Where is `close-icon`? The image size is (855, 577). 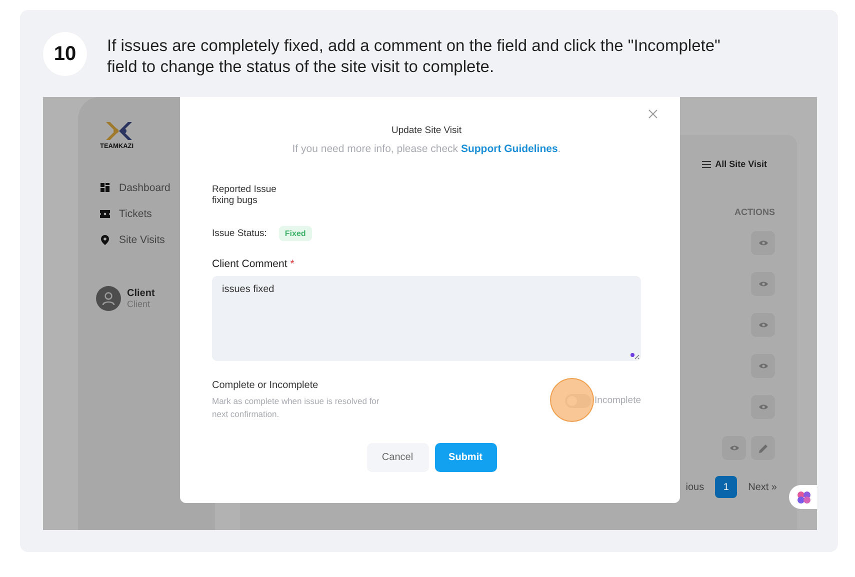 close-icon is located at coordinates (653, 114).